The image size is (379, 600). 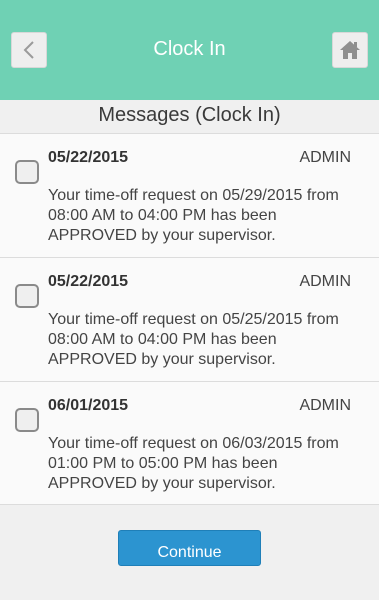 I want to click on home-icon, so click(x=350, y=50).